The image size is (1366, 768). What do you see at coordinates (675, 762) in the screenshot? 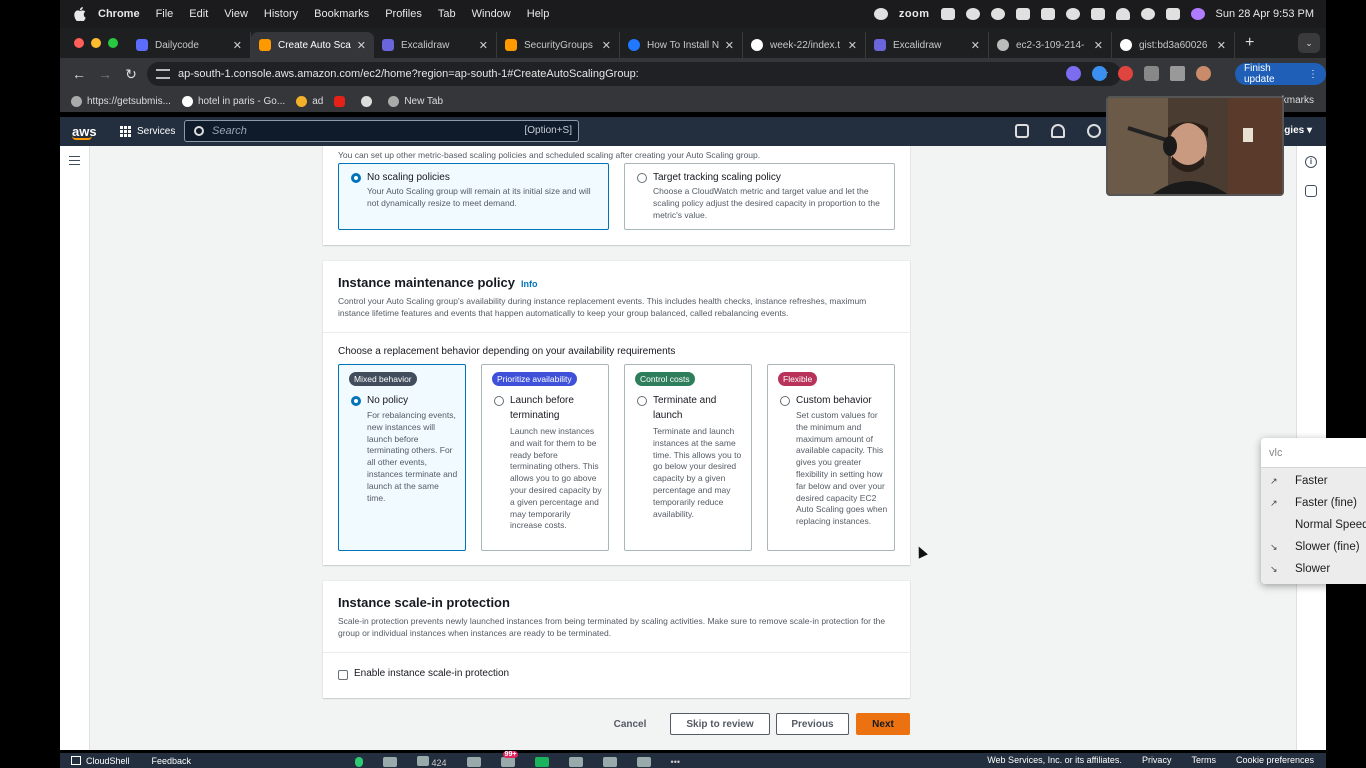
I see `more-options-icon: •••` at bounding box center [675, 762].